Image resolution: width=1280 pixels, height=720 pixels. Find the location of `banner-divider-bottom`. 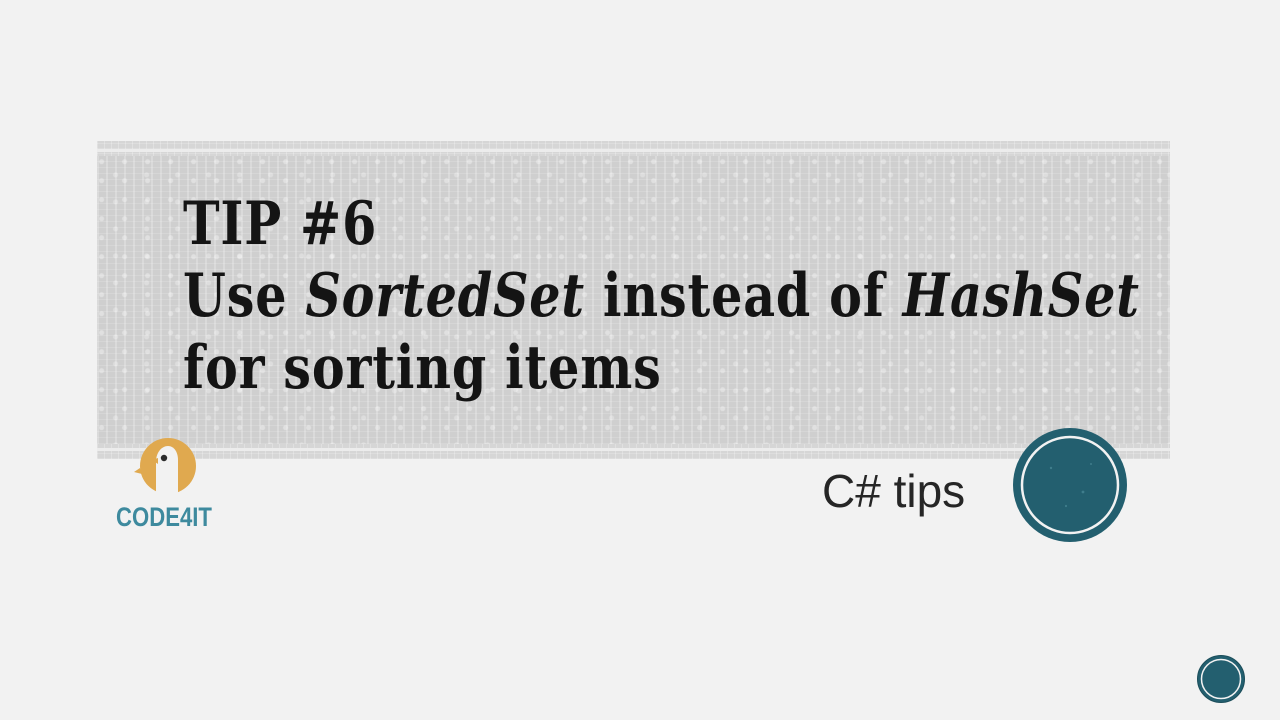

banner-divider-bottom is located at coordinates (633, 449).